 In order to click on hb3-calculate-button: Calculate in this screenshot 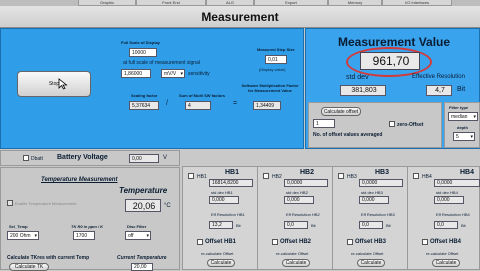, I will do `click(371, 263)`.